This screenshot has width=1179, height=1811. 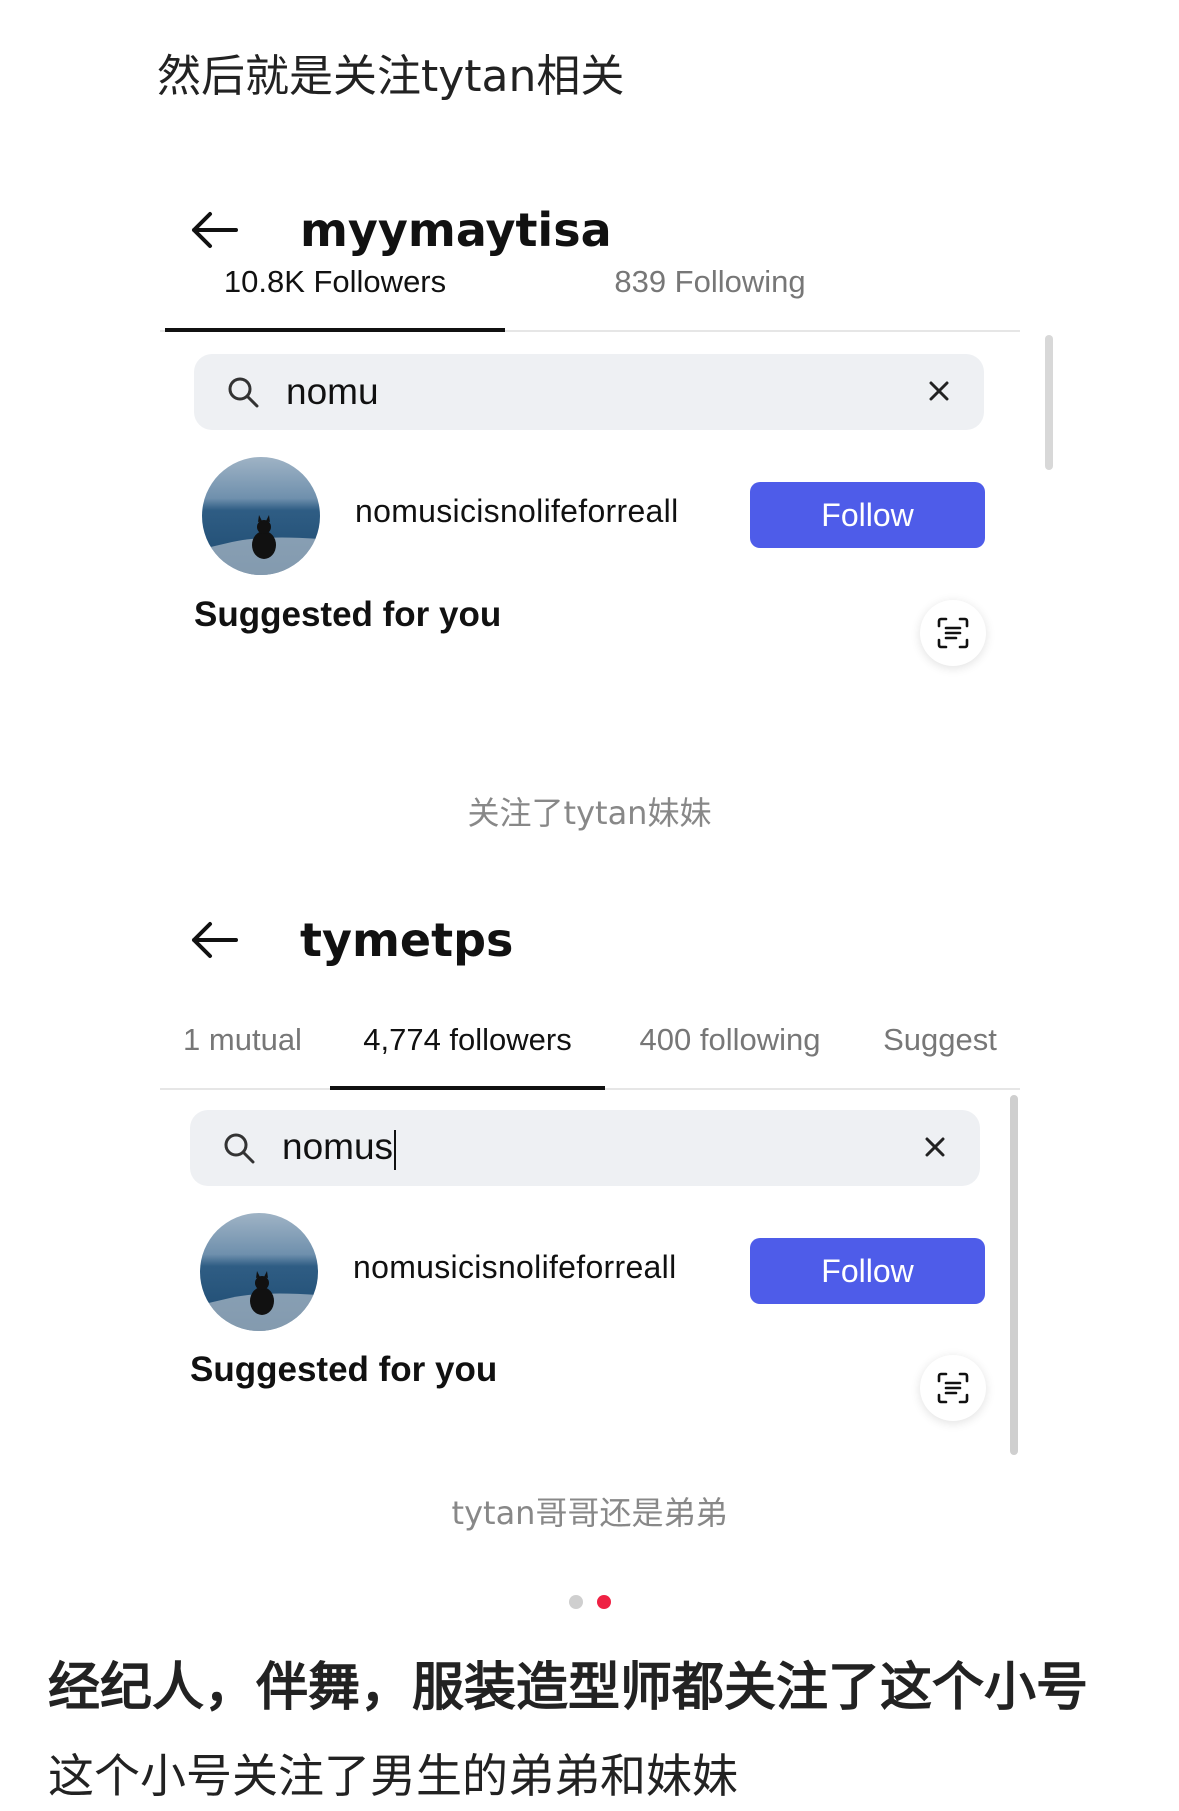 I want to click on profile-header: tymetps, so click(x=350, y=940).